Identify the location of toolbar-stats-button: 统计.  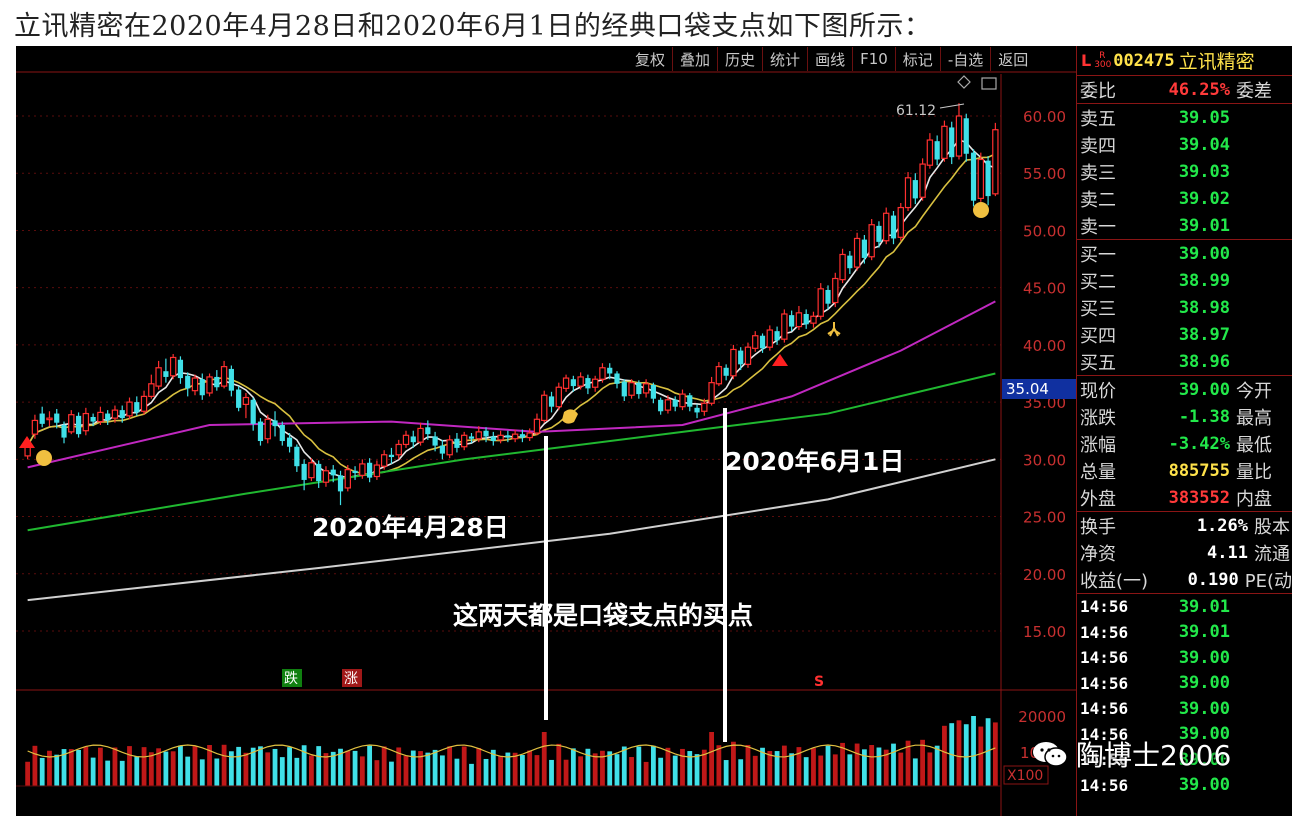
(784, 59).